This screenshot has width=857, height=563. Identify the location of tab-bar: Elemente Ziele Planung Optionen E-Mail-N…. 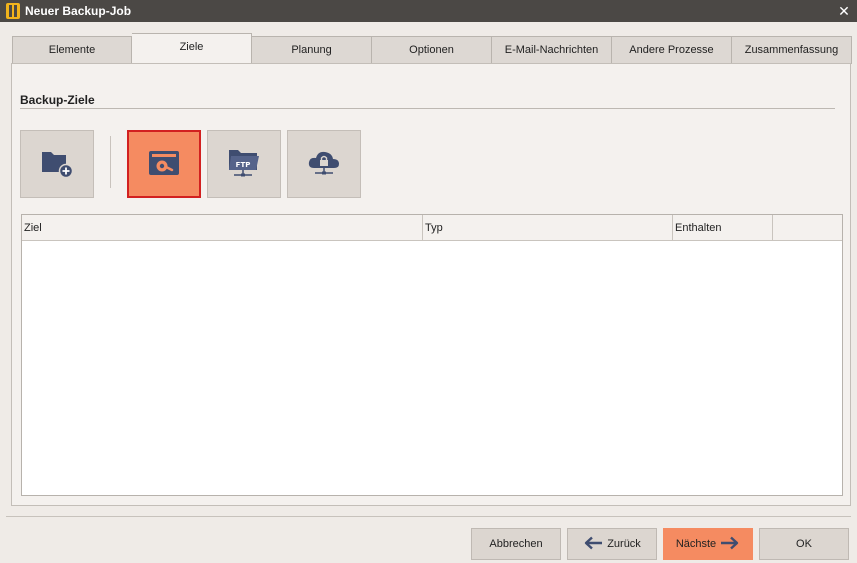
(432, 48).